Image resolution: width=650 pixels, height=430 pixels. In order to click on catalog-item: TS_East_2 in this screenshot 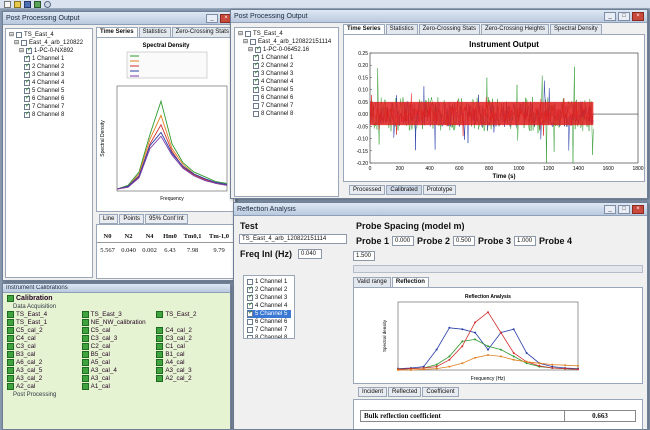, I will do `click(192, 314)`.